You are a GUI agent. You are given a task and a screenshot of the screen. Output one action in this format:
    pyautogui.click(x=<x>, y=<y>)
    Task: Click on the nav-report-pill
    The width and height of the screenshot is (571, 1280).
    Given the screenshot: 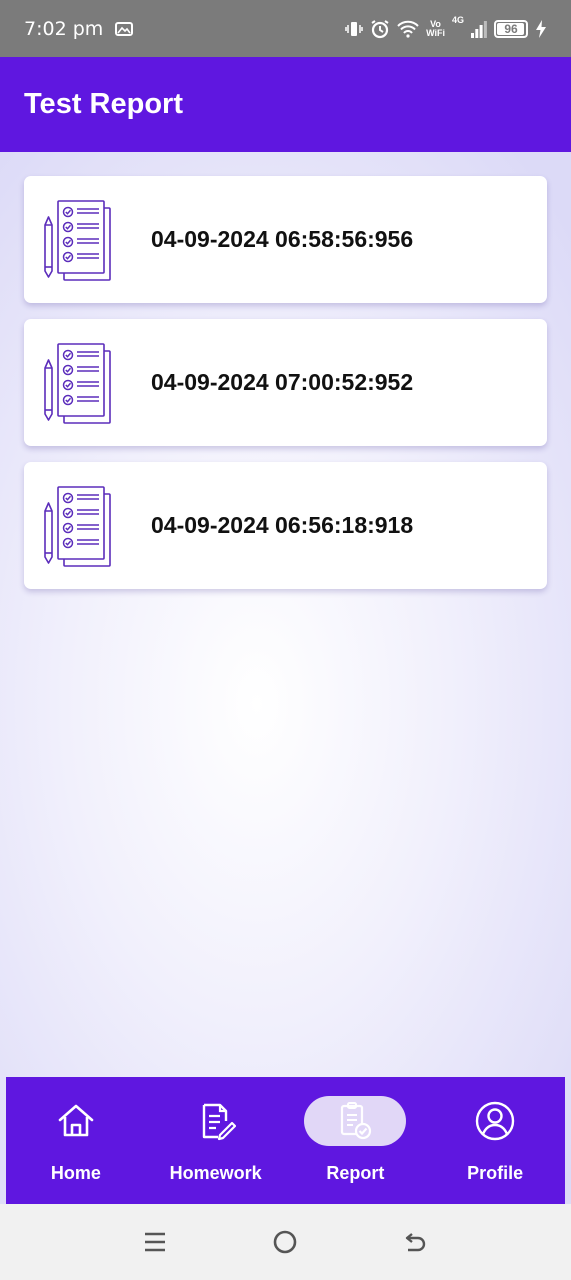 What is the action you would take?
    pyautogui.click(x=355, y=1121)
    